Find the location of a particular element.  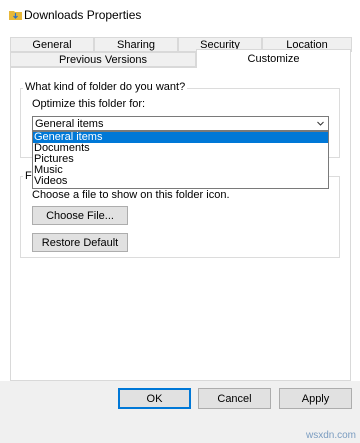

restore-default-button: Restore Default is located at coordinates (80, 242).